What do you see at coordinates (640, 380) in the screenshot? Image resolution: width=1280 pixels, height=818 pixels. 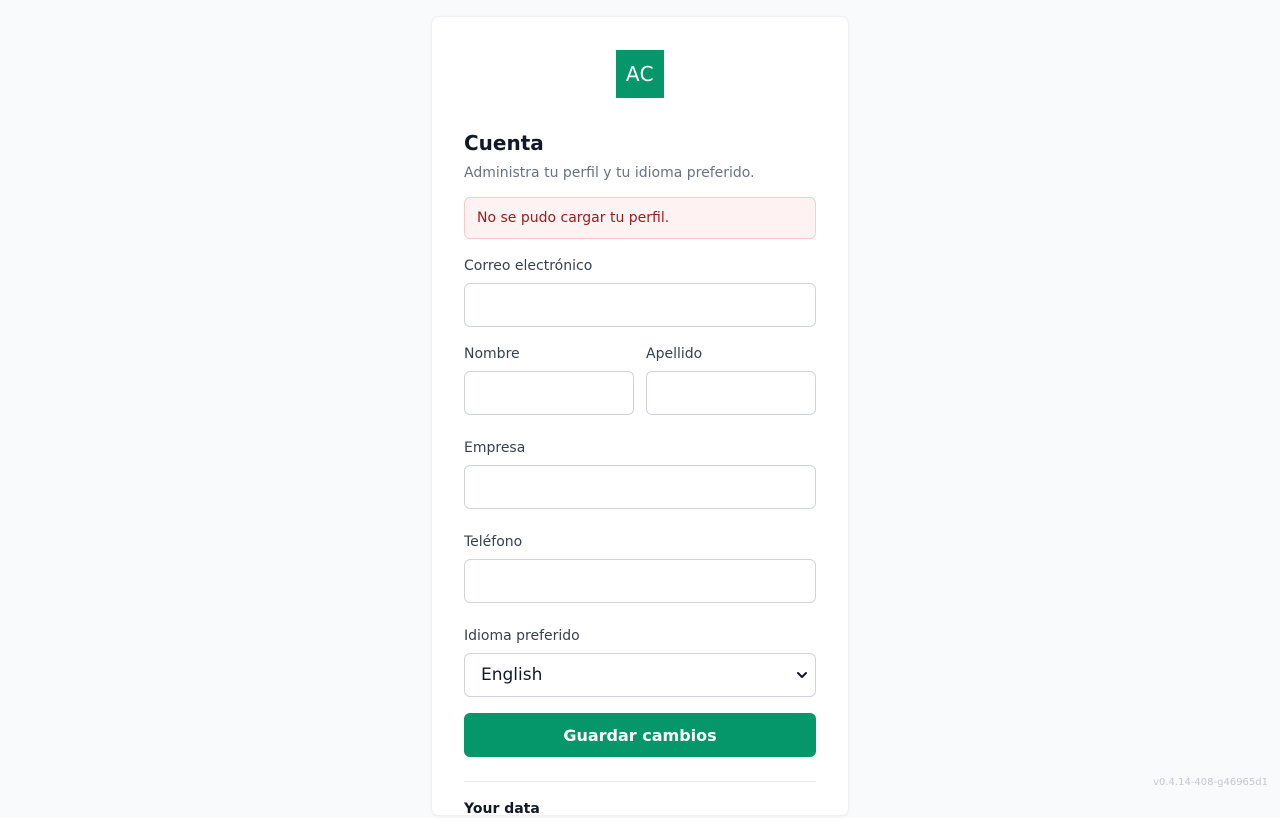 I see `name-row: Nombre Apellido` at bounding box center [640, 380].